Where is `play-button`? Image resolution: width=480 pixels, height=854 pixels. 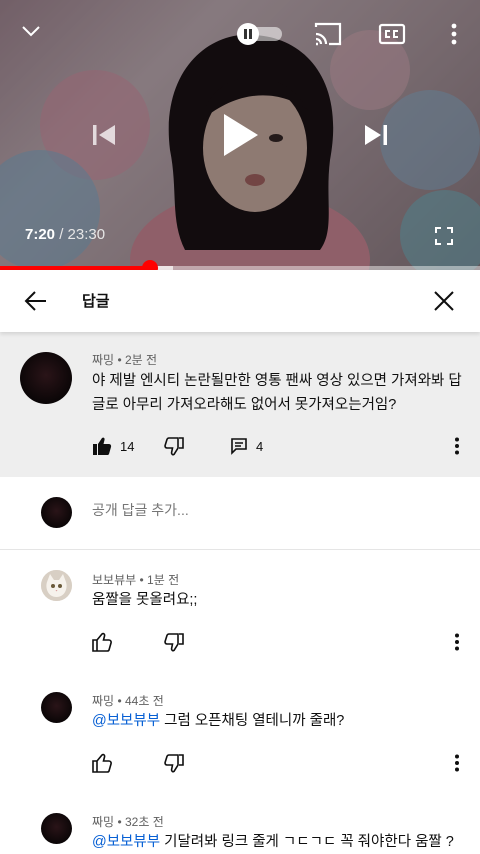
play-button is located at coordinates (240, 135).